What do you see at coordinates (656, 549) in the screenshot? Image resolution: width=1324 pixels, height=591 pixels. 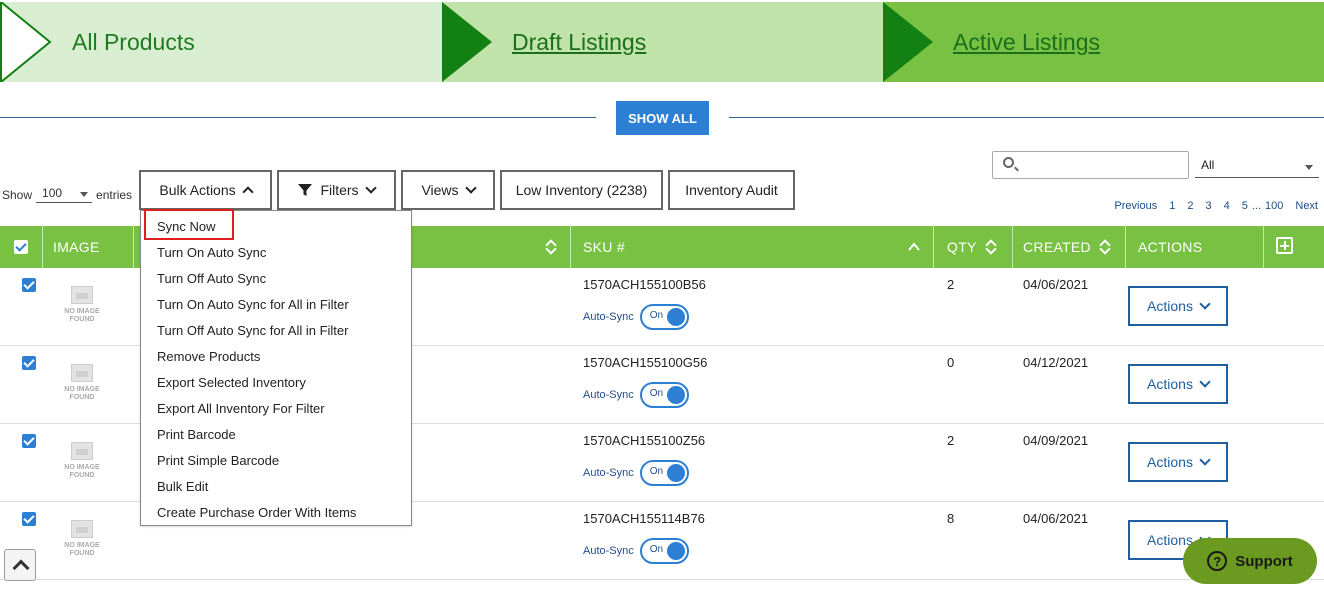 I see `toggle-label: On` at bounding box center [656, 549].